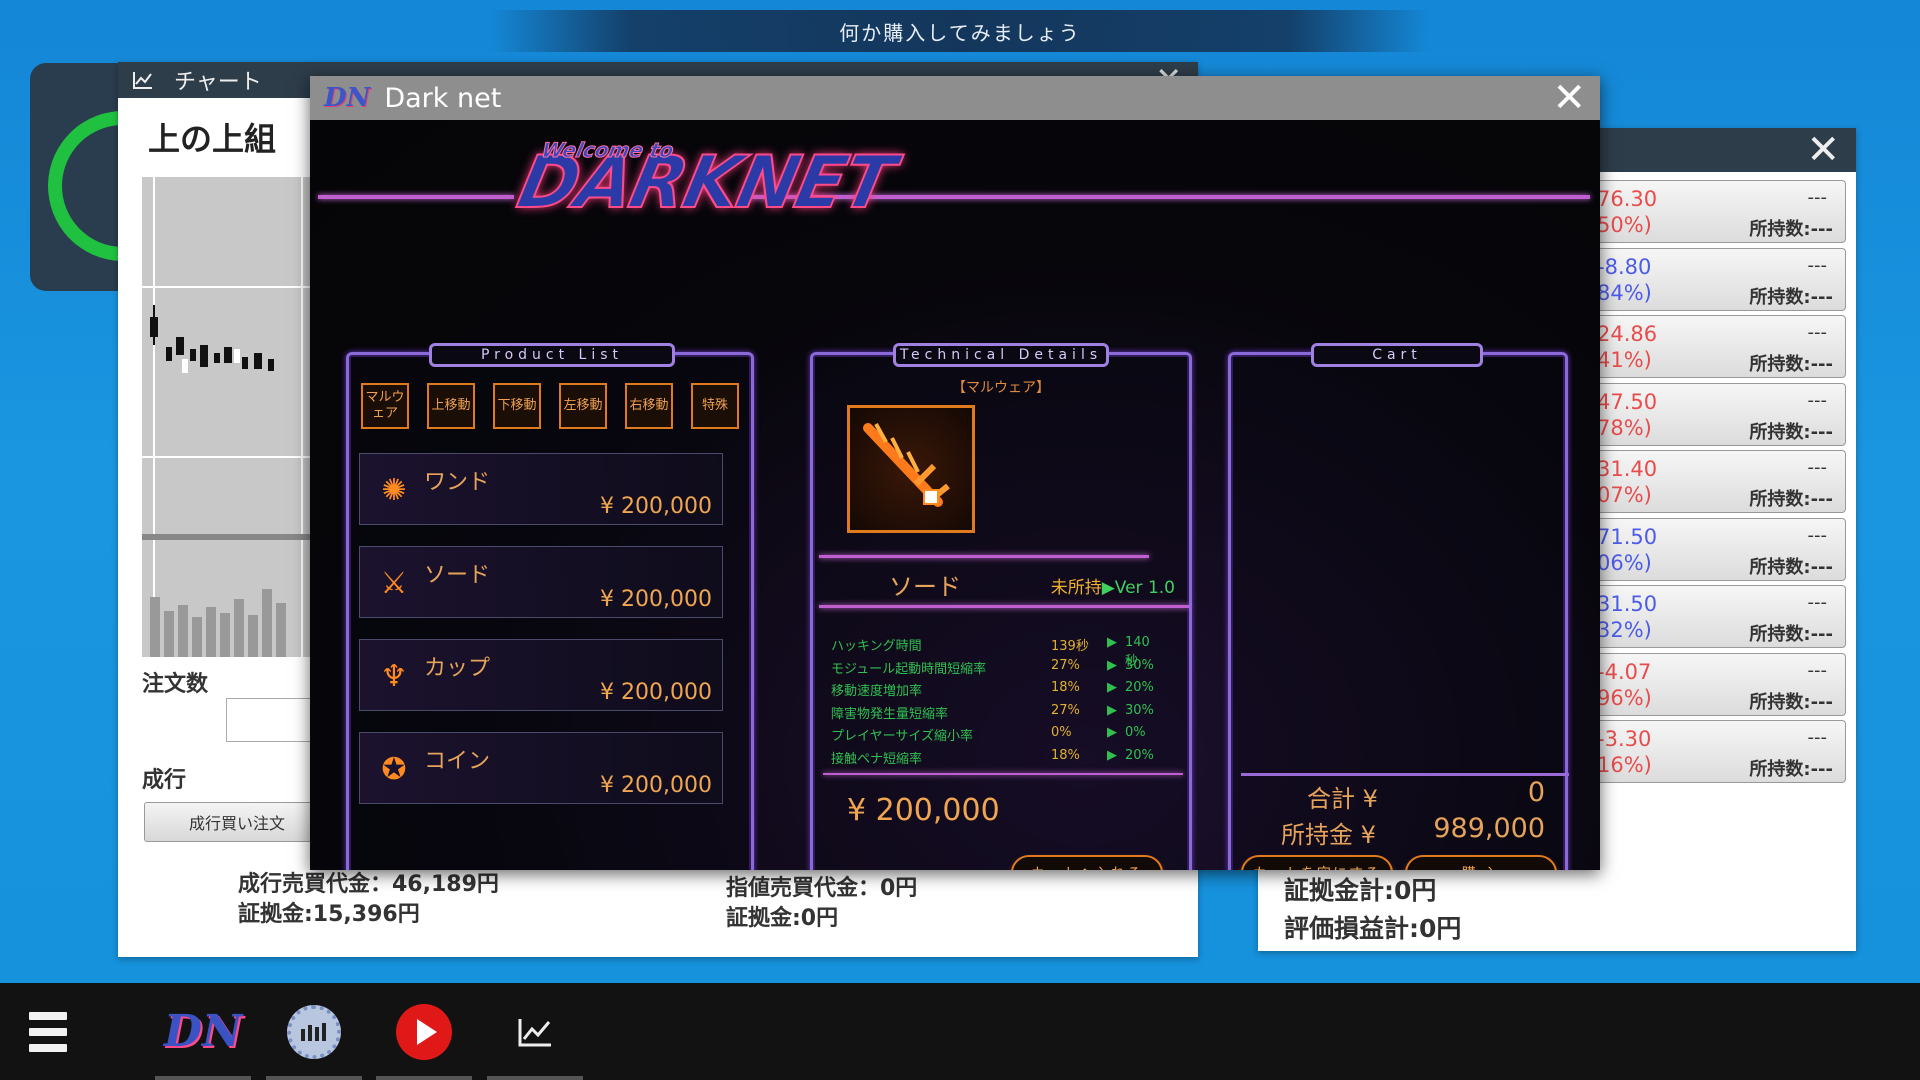 The height and width of the screenshot is (1080, 1920). I want to click on chart-line-icon, so click(142, 80).